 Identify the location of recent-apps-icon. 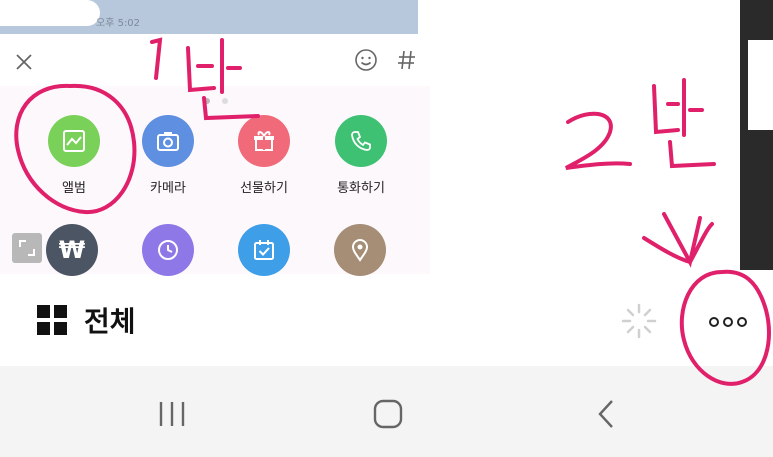
(172, 414).